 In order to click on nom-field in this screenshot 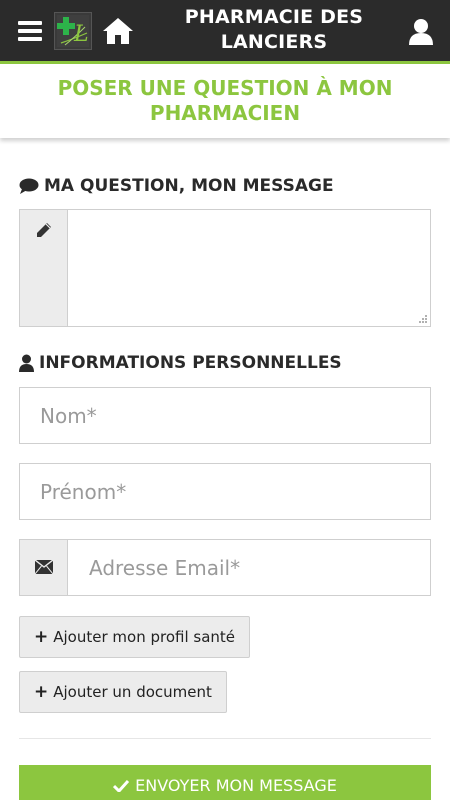, I will do `click(225, 415)`.